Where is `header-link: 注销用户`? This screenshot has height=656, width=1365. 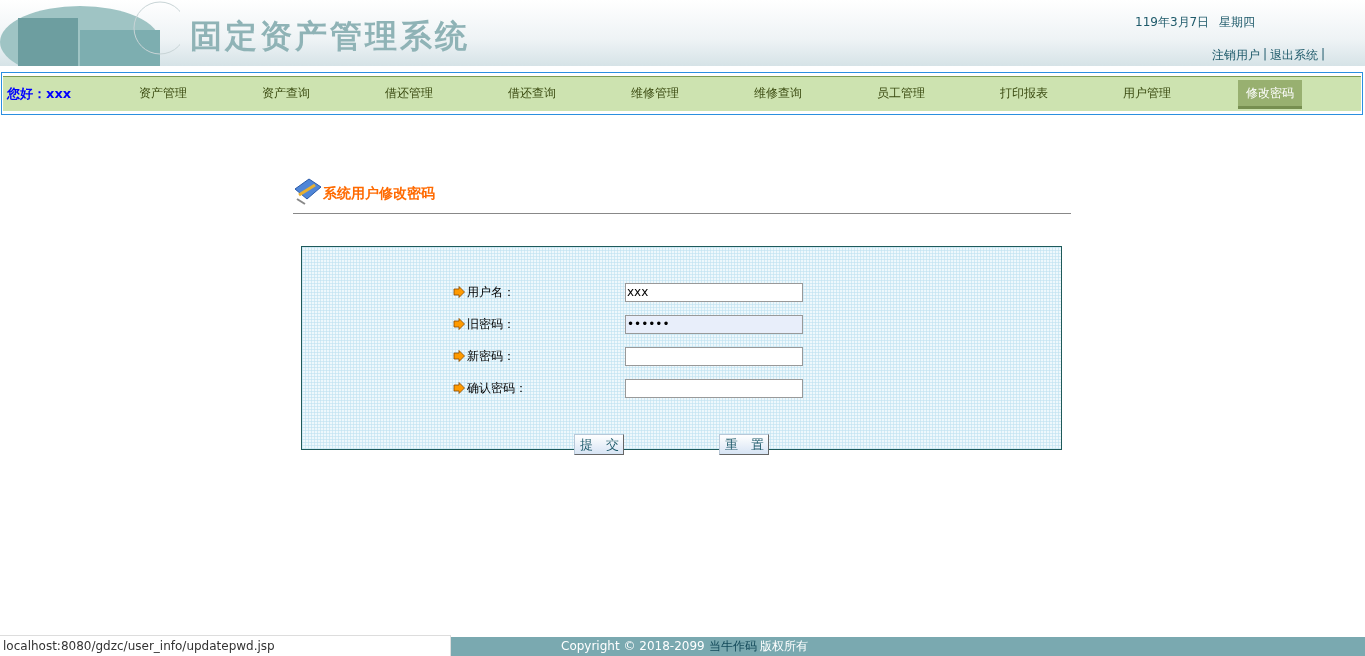 header-link: 注销用户 is located at coordinates (1235, 55).